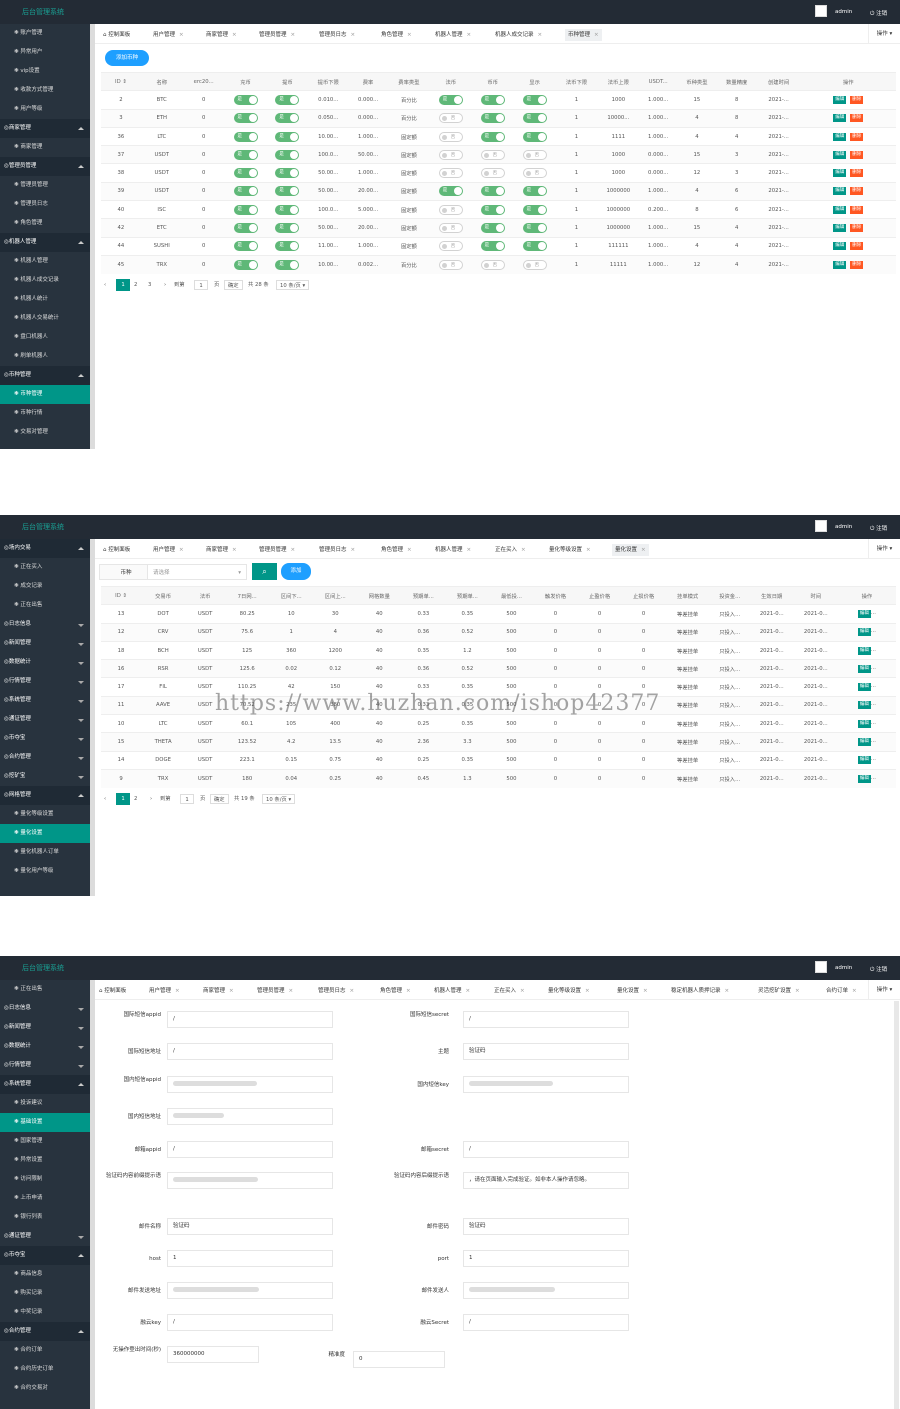  Describe the element at coordinates (821, 967) in the screenshot. I see `avatar` at that location.